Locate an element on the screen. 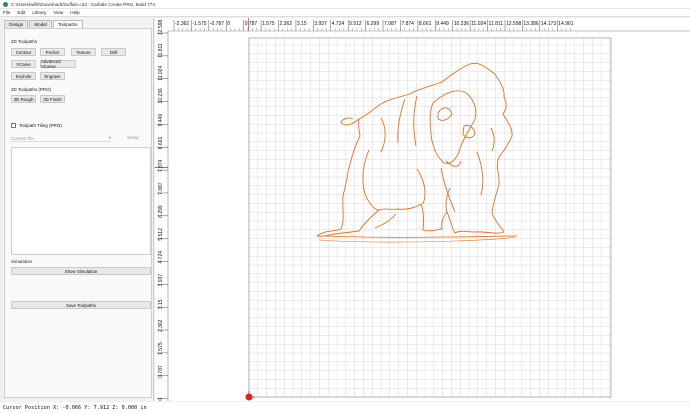  app-icon is located at coordinates (5, 4).